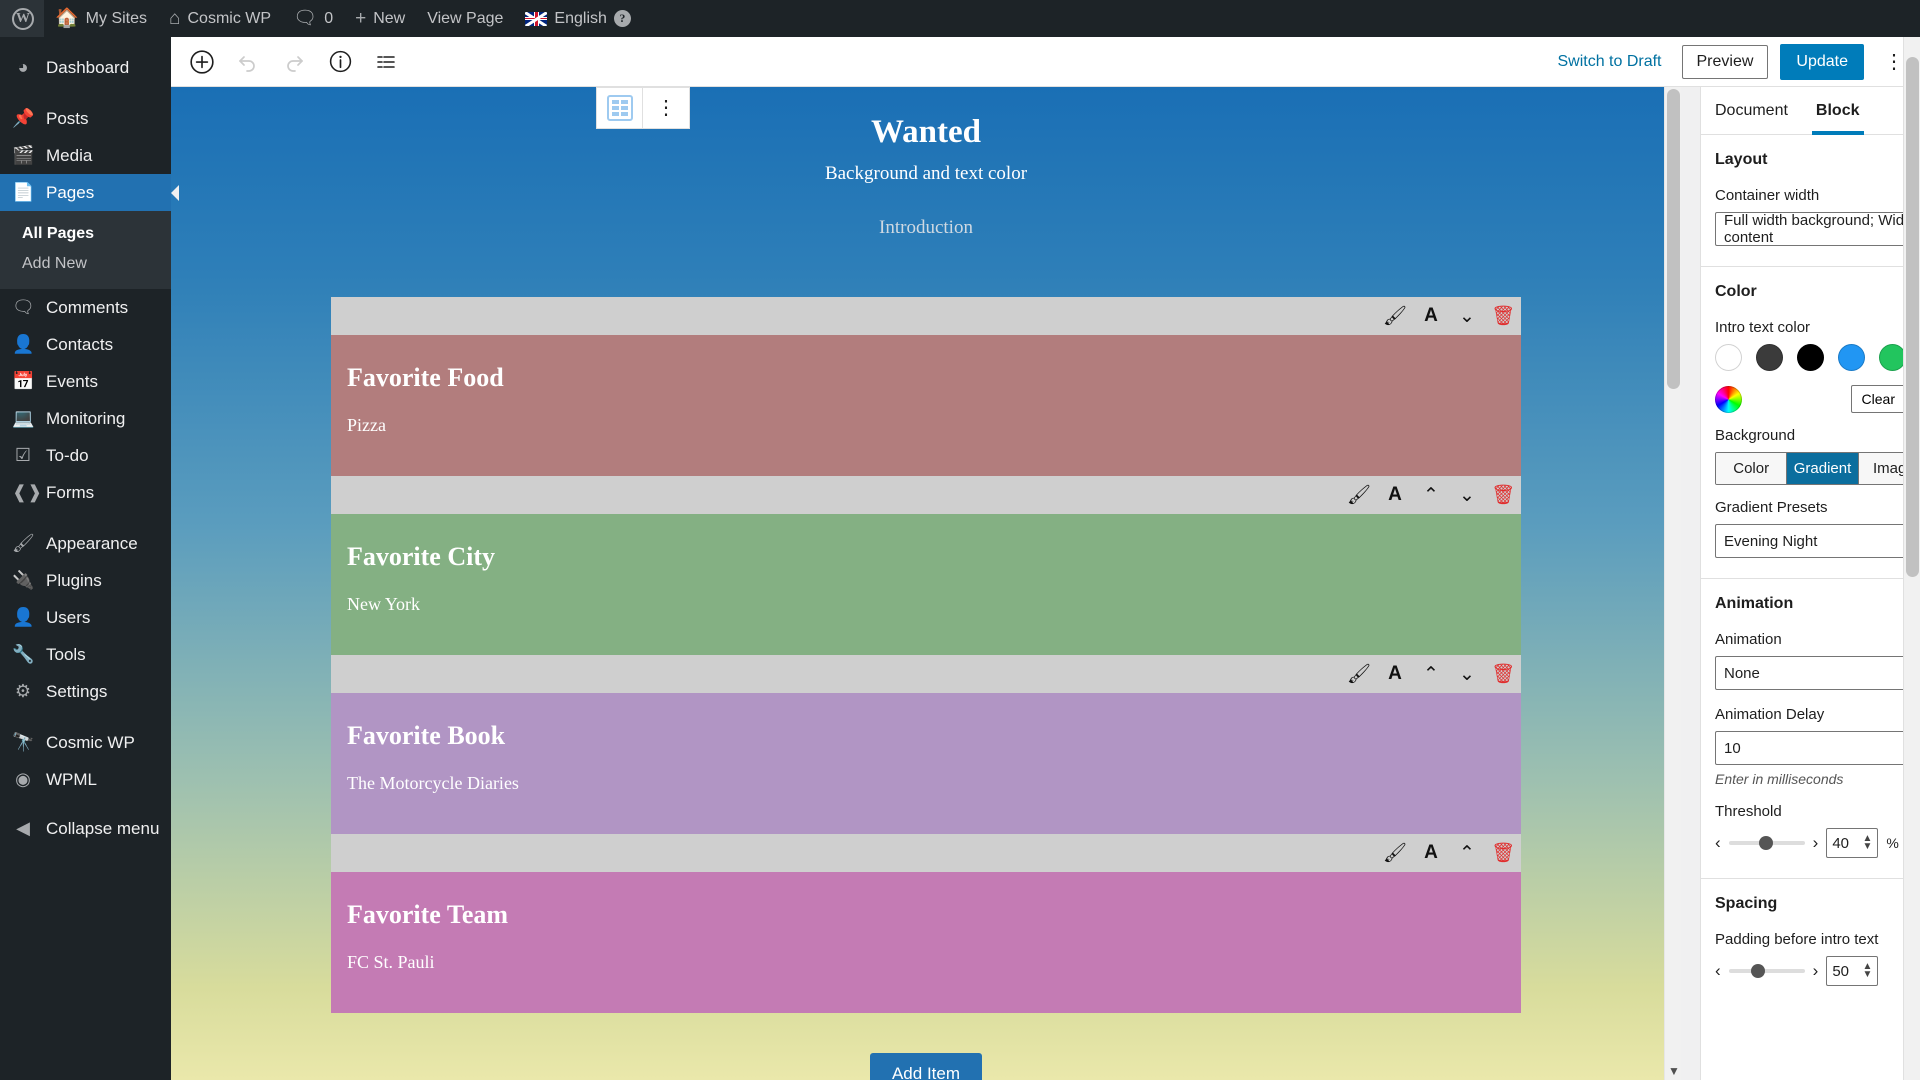  I want to click on tab-block: Block, so click(1838, 111).